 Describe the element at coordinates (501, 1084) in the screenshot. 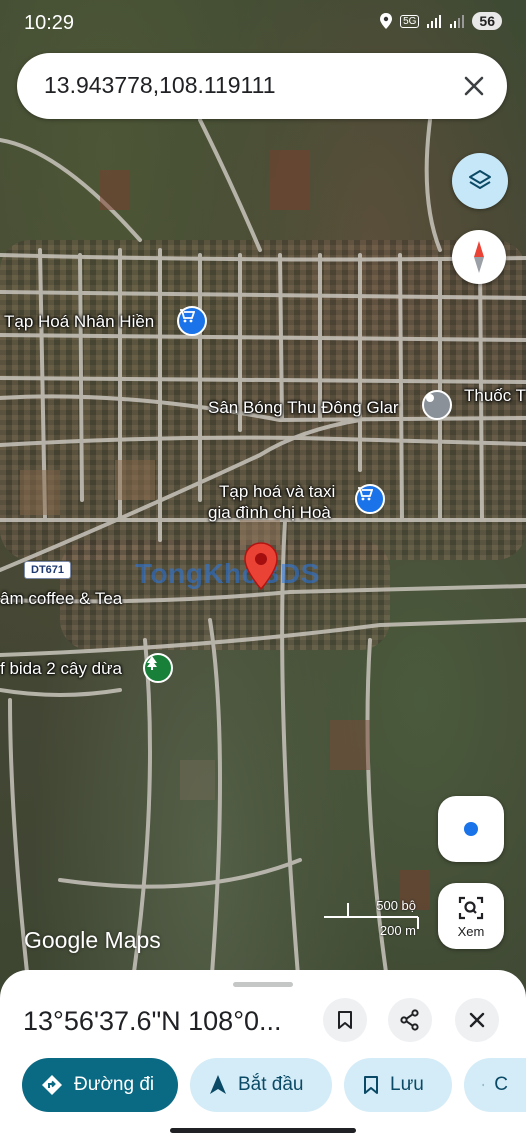

I see `share-label: C` at that location.